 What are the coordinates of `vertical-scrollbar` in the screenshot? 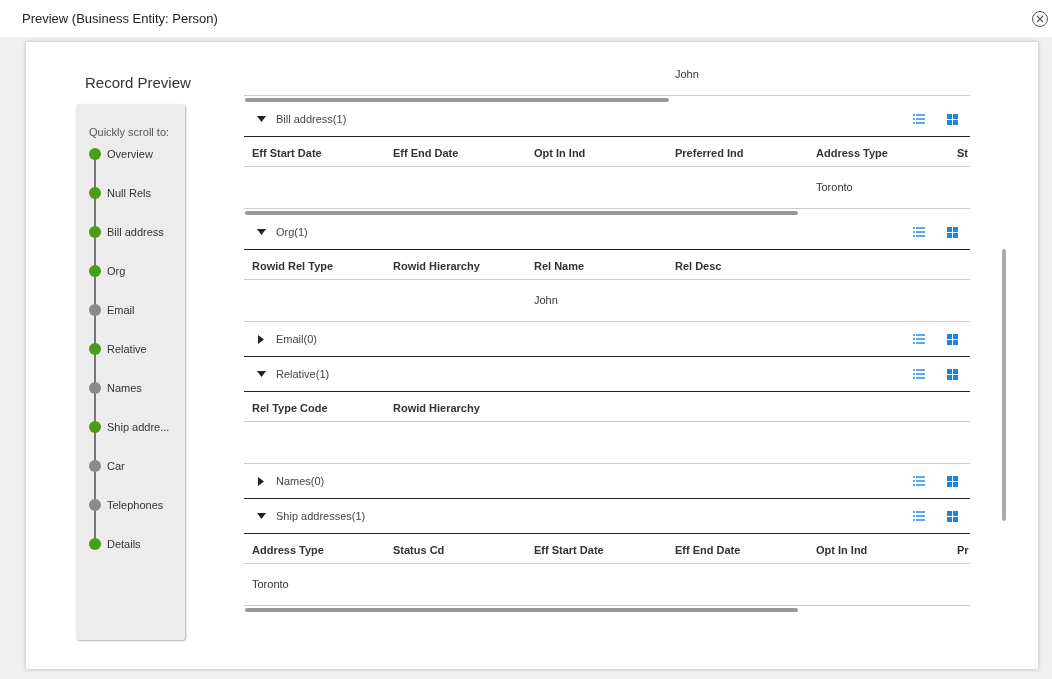 It's located at (1004, 385).